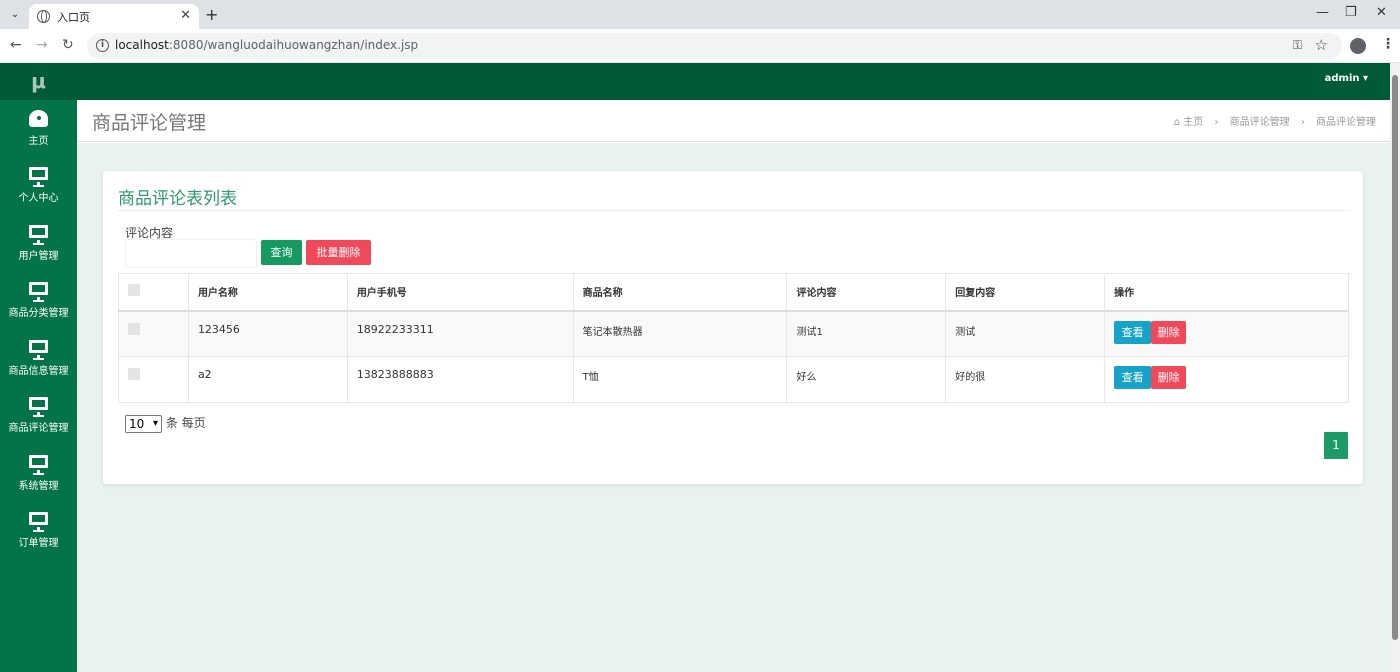 Image resolution: width=1400 pixels, height=672 pixels. I want to click on sidebar-item-products: 商品信息管理, so click(38, 367).